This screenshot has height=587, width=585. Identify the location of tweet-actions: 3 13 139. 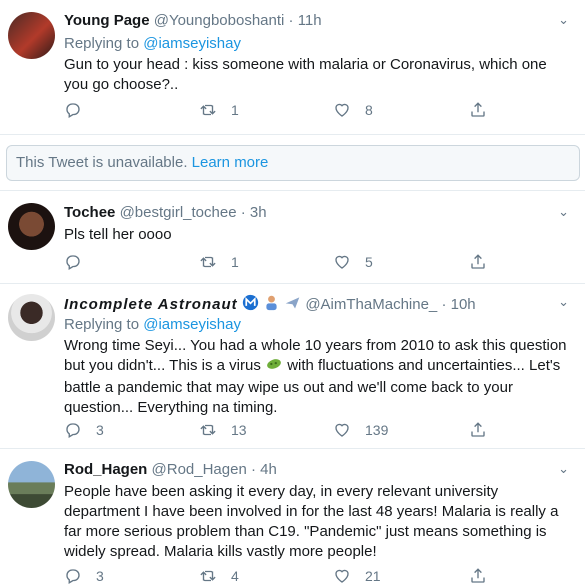
(279, 431).